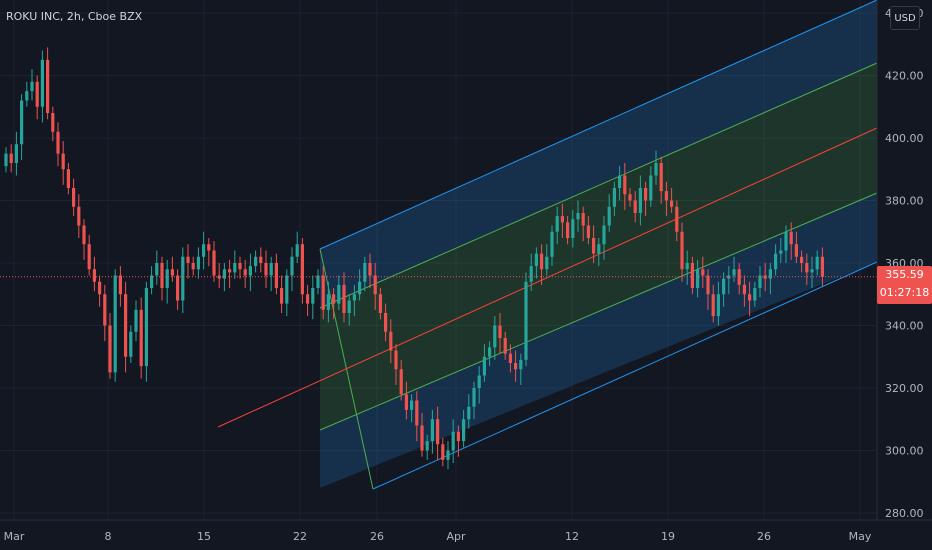  Describe the element at coordinates (904, 388) in the screenshot. I see `y-tick-label: 320.00` at that location.